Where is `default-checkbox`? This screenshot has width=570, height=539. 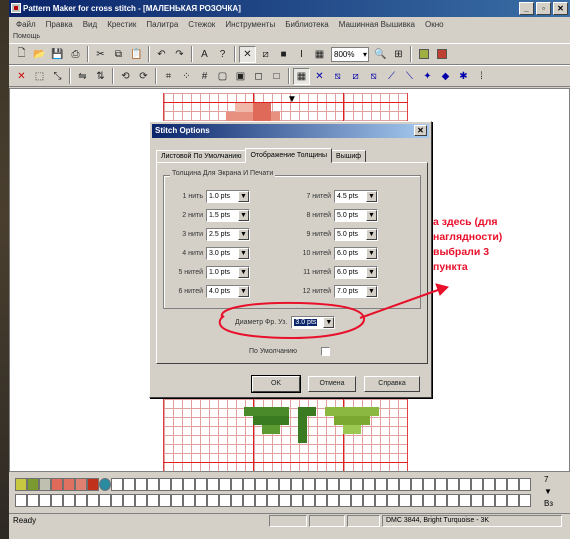
default-checkbox is located at coordinates (326, 351).